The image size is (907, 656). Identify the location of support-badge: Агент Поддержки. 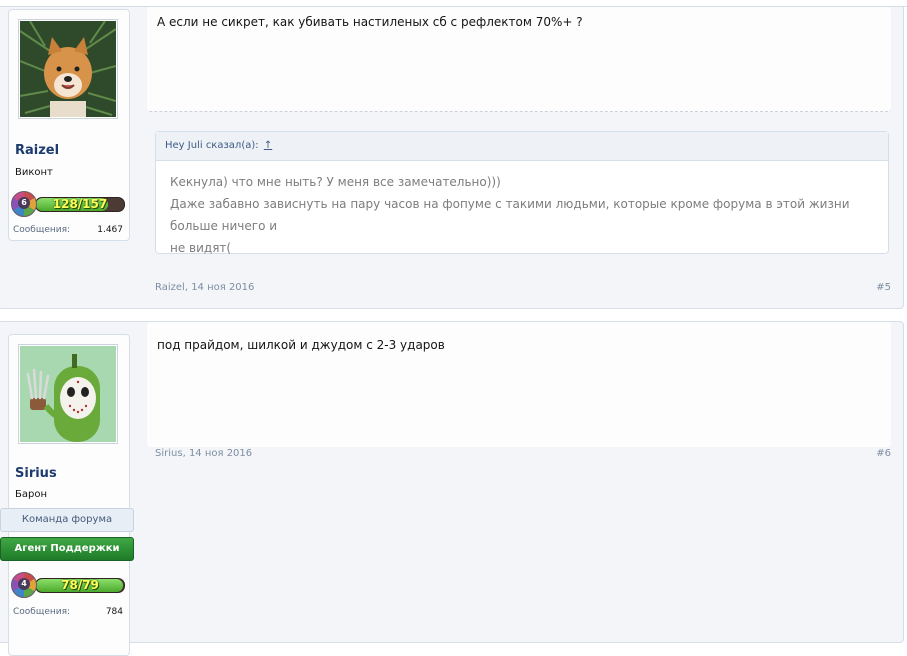
(67, 549).